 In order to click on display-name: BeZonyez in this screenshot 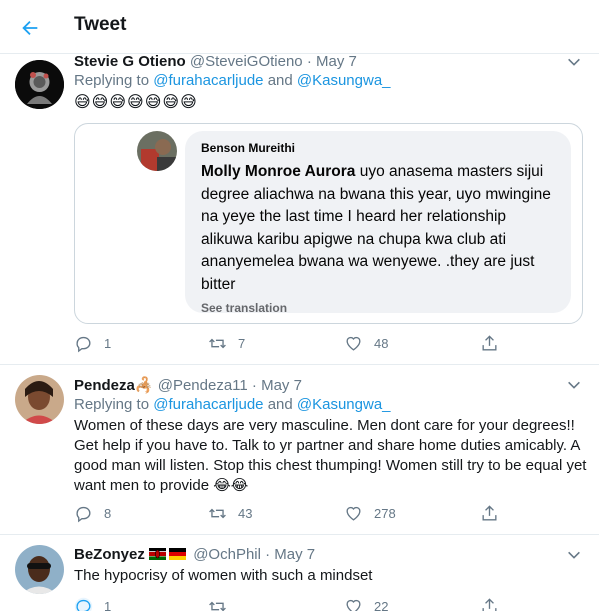, I will do `click(109, 554)`.